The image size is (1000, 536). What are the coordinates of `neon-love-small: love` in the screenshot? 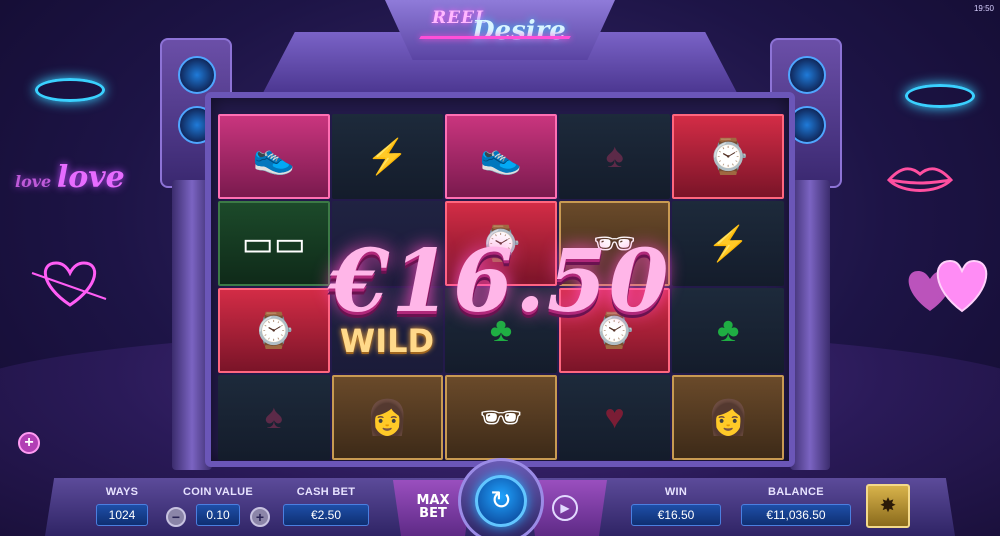 It's located at (33, 181).